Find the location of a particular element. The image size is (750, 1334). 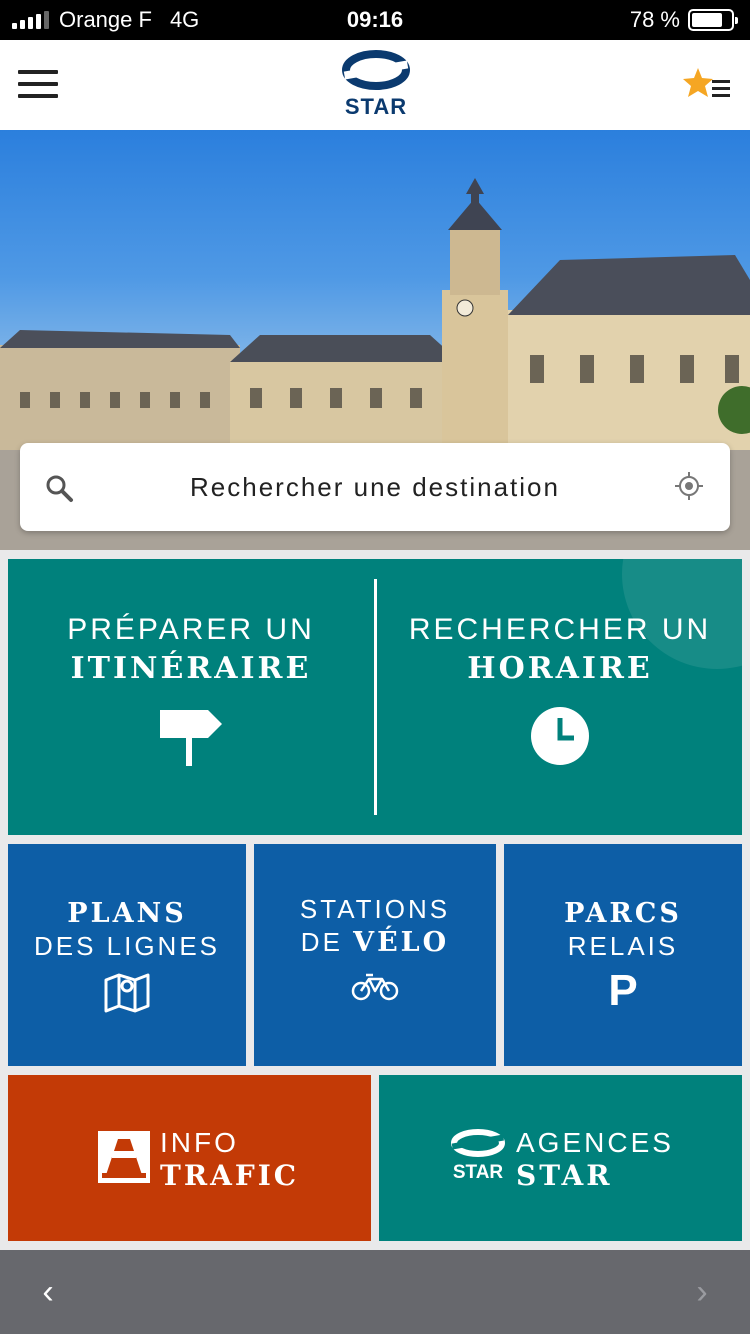

park-and-ride-button: PARCS RELAIS P is located at coordinates (623, 955).